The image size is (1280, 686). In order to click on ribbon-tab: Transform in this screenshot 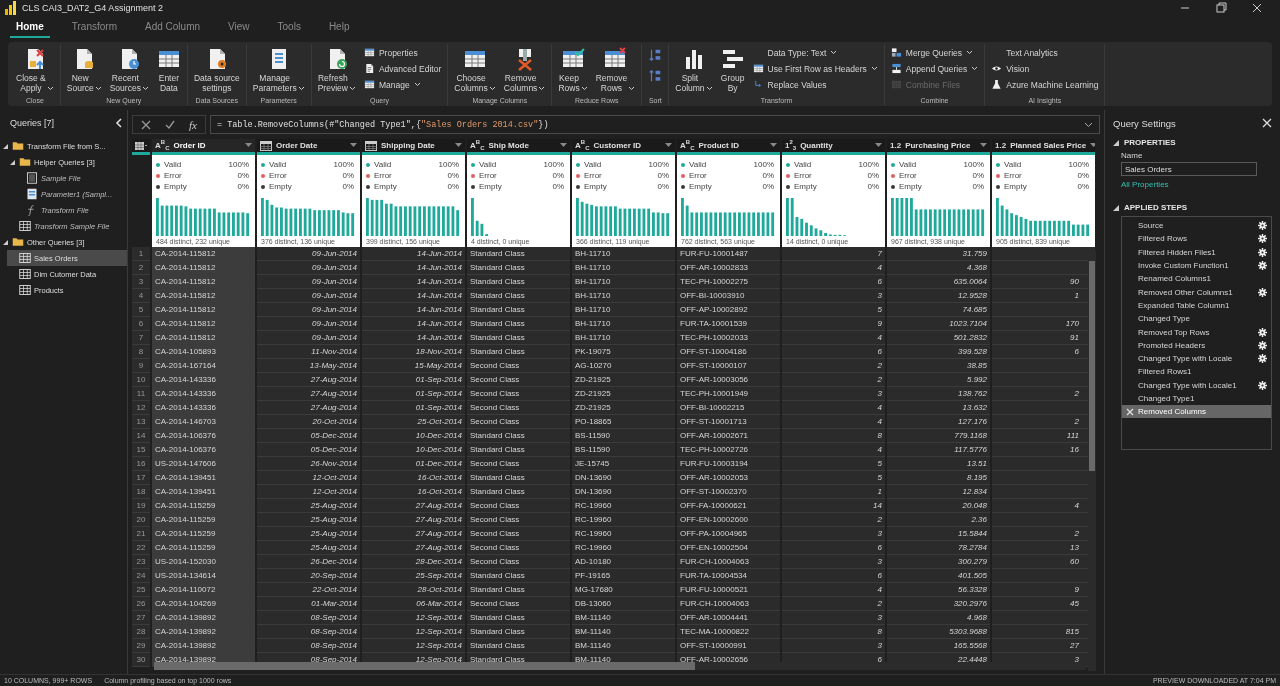, I will do `click(94, 28)`.